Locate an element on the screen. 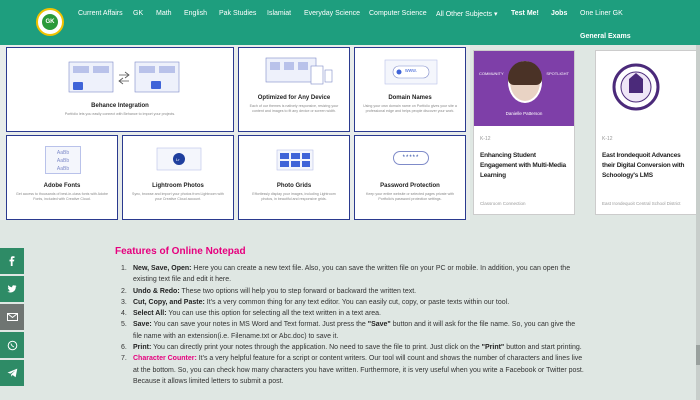  item-key: Save: is located at coordinates (142, 325).